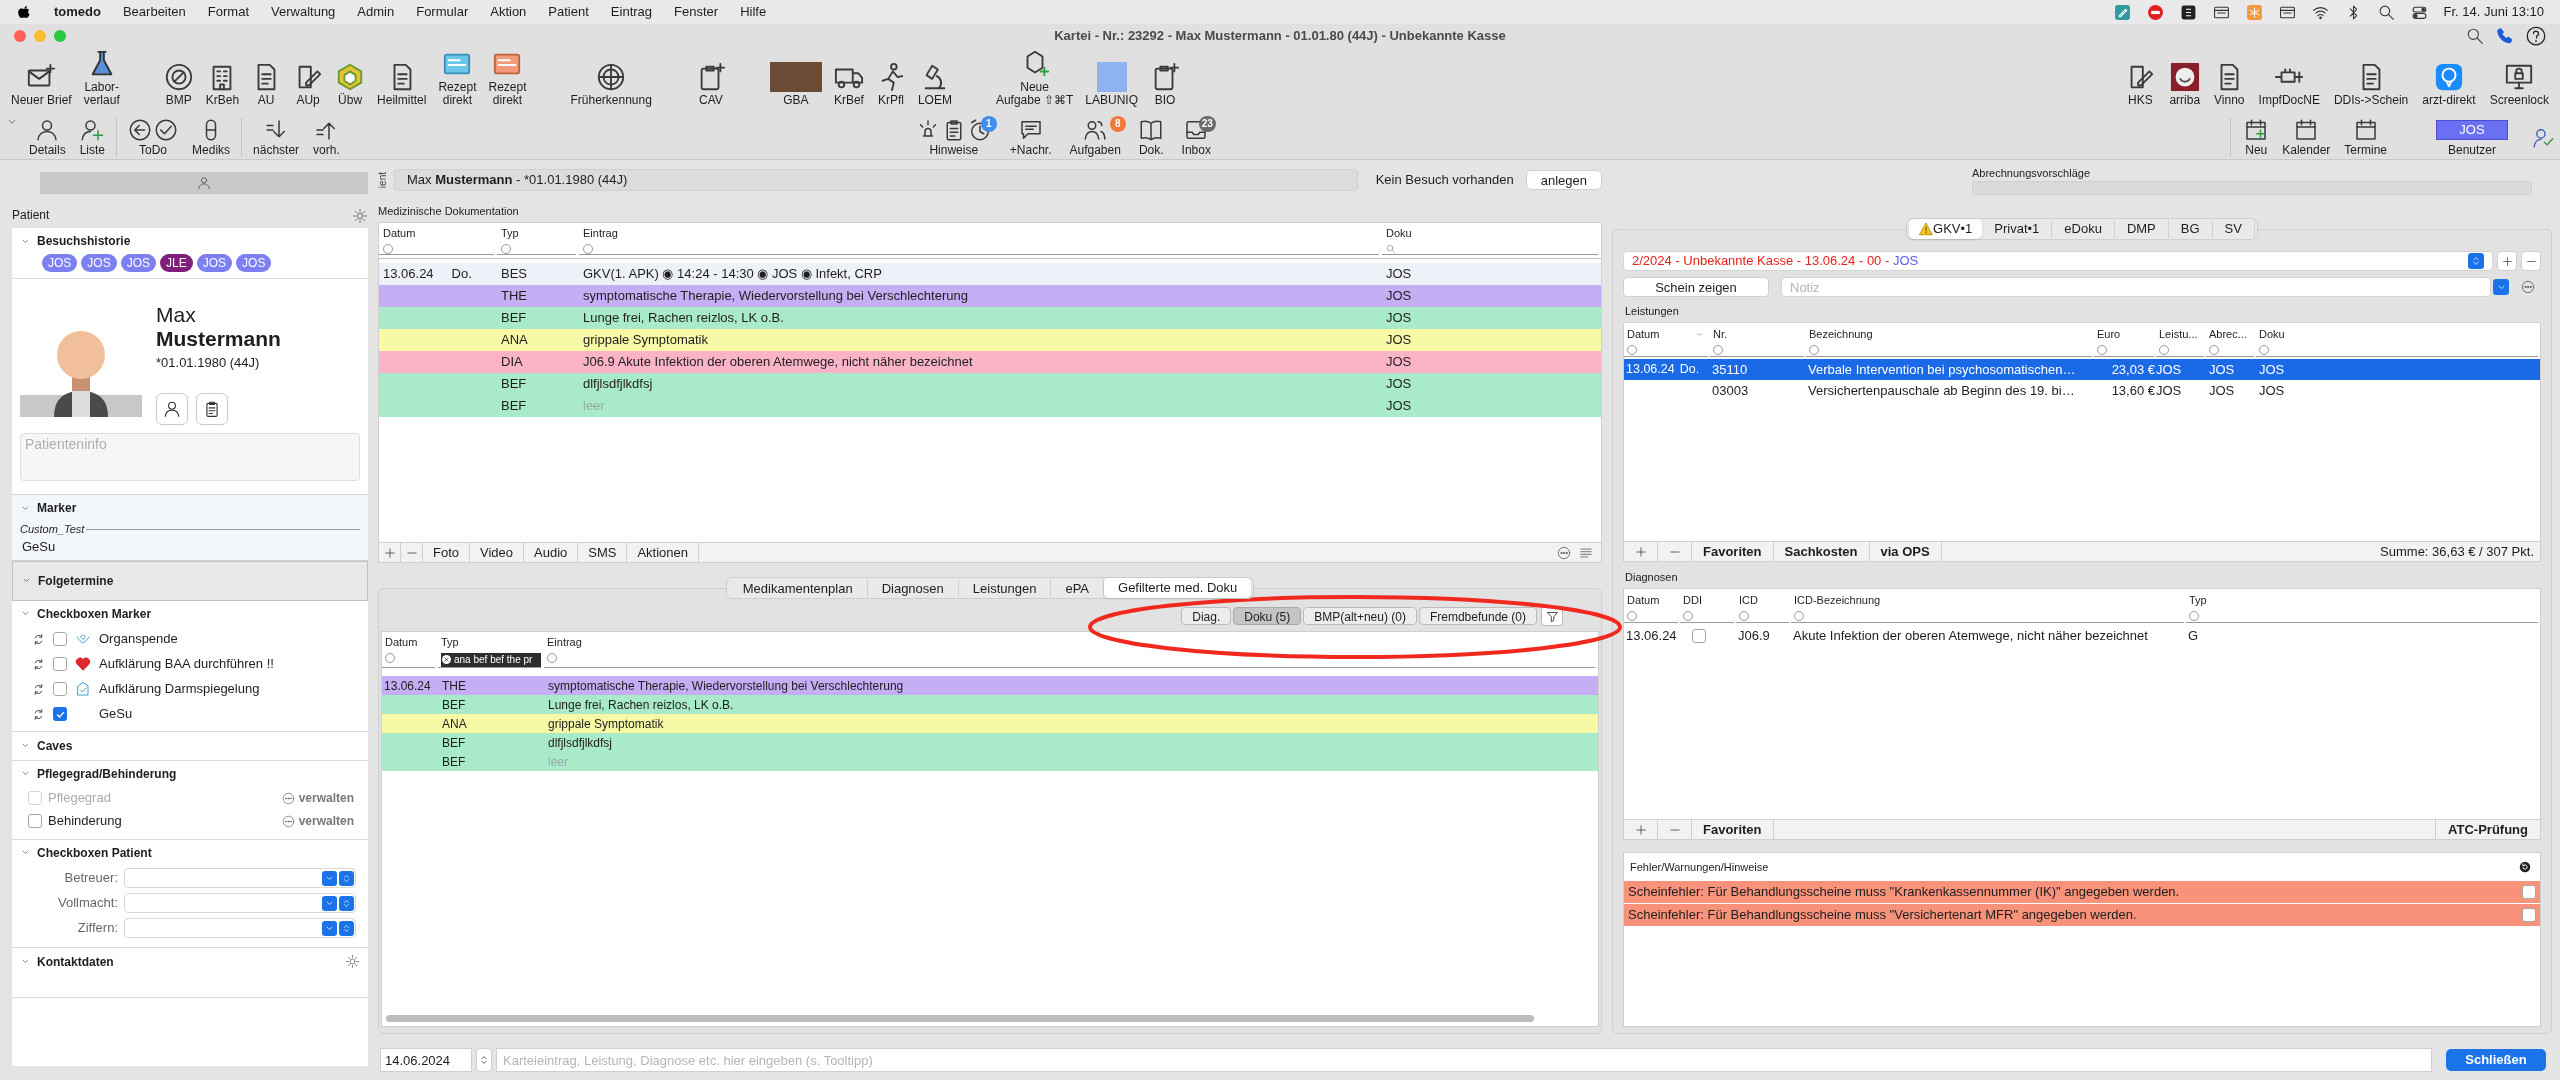  I want to click on tab: Leistungen, so click(1005, 588).